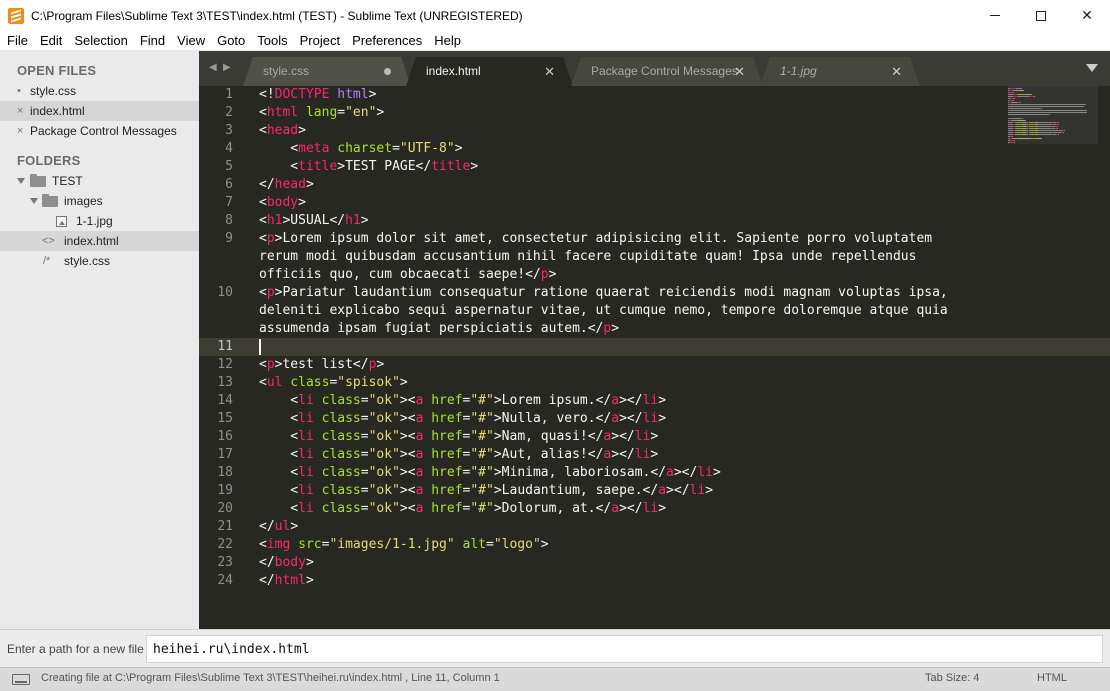 Image resolution: width=1110 pixels, height=691 pixels. I want to click on line-number: 15, so click(225, 418).